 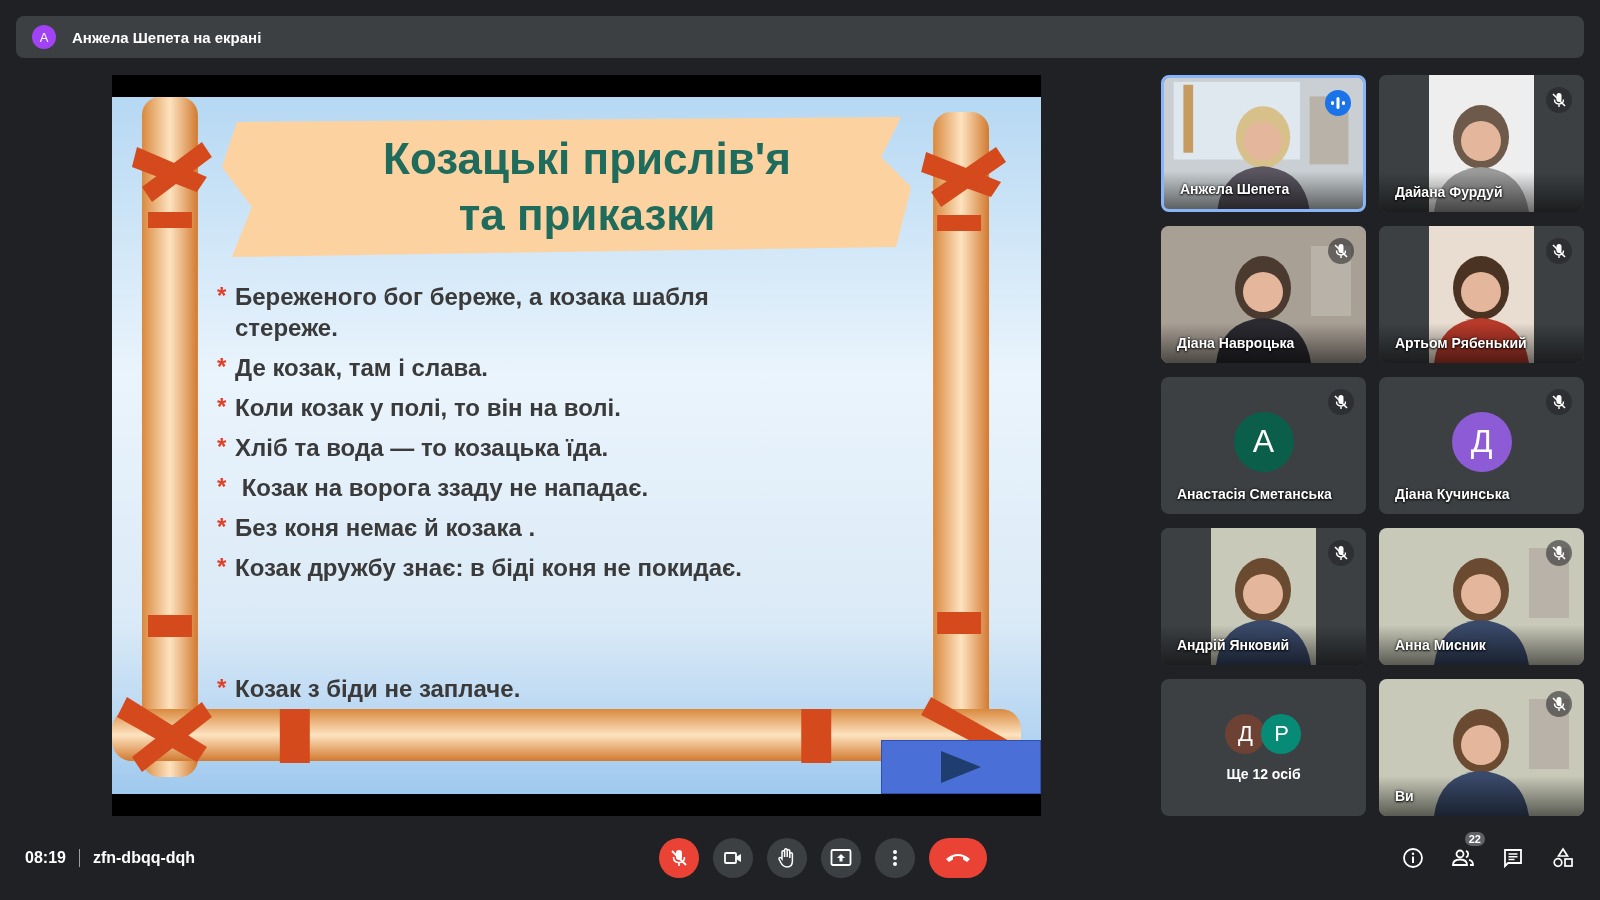 What do you see at coordinates (1463, 858) in the screenshot?
I see `people-icon` at bounding box center [1463, 858].